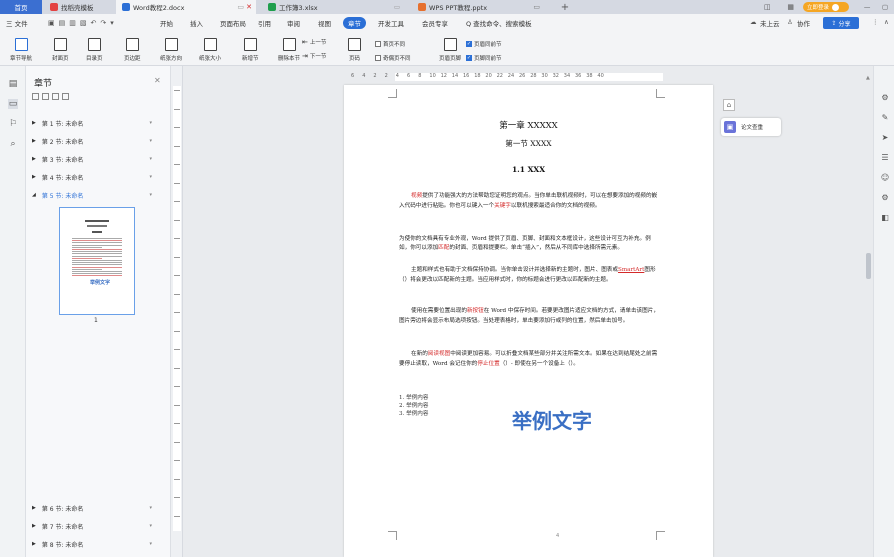 The width and height of the screenshot is (894, 557). Describe the element at coordinates (484, 58) in the screenshot. I see `footer-link-checkbox: ✓ 页脚同前节` at that location.